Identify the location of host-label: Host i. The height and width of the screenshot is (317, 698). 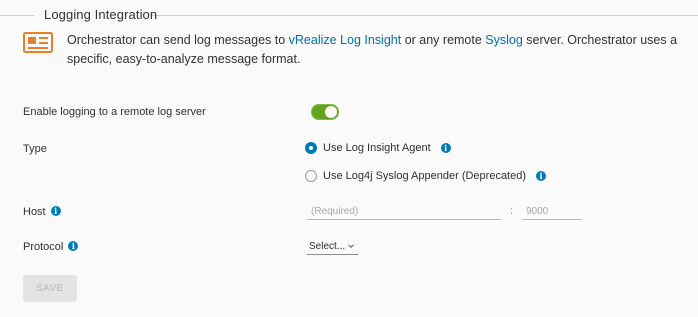
(42, 212).